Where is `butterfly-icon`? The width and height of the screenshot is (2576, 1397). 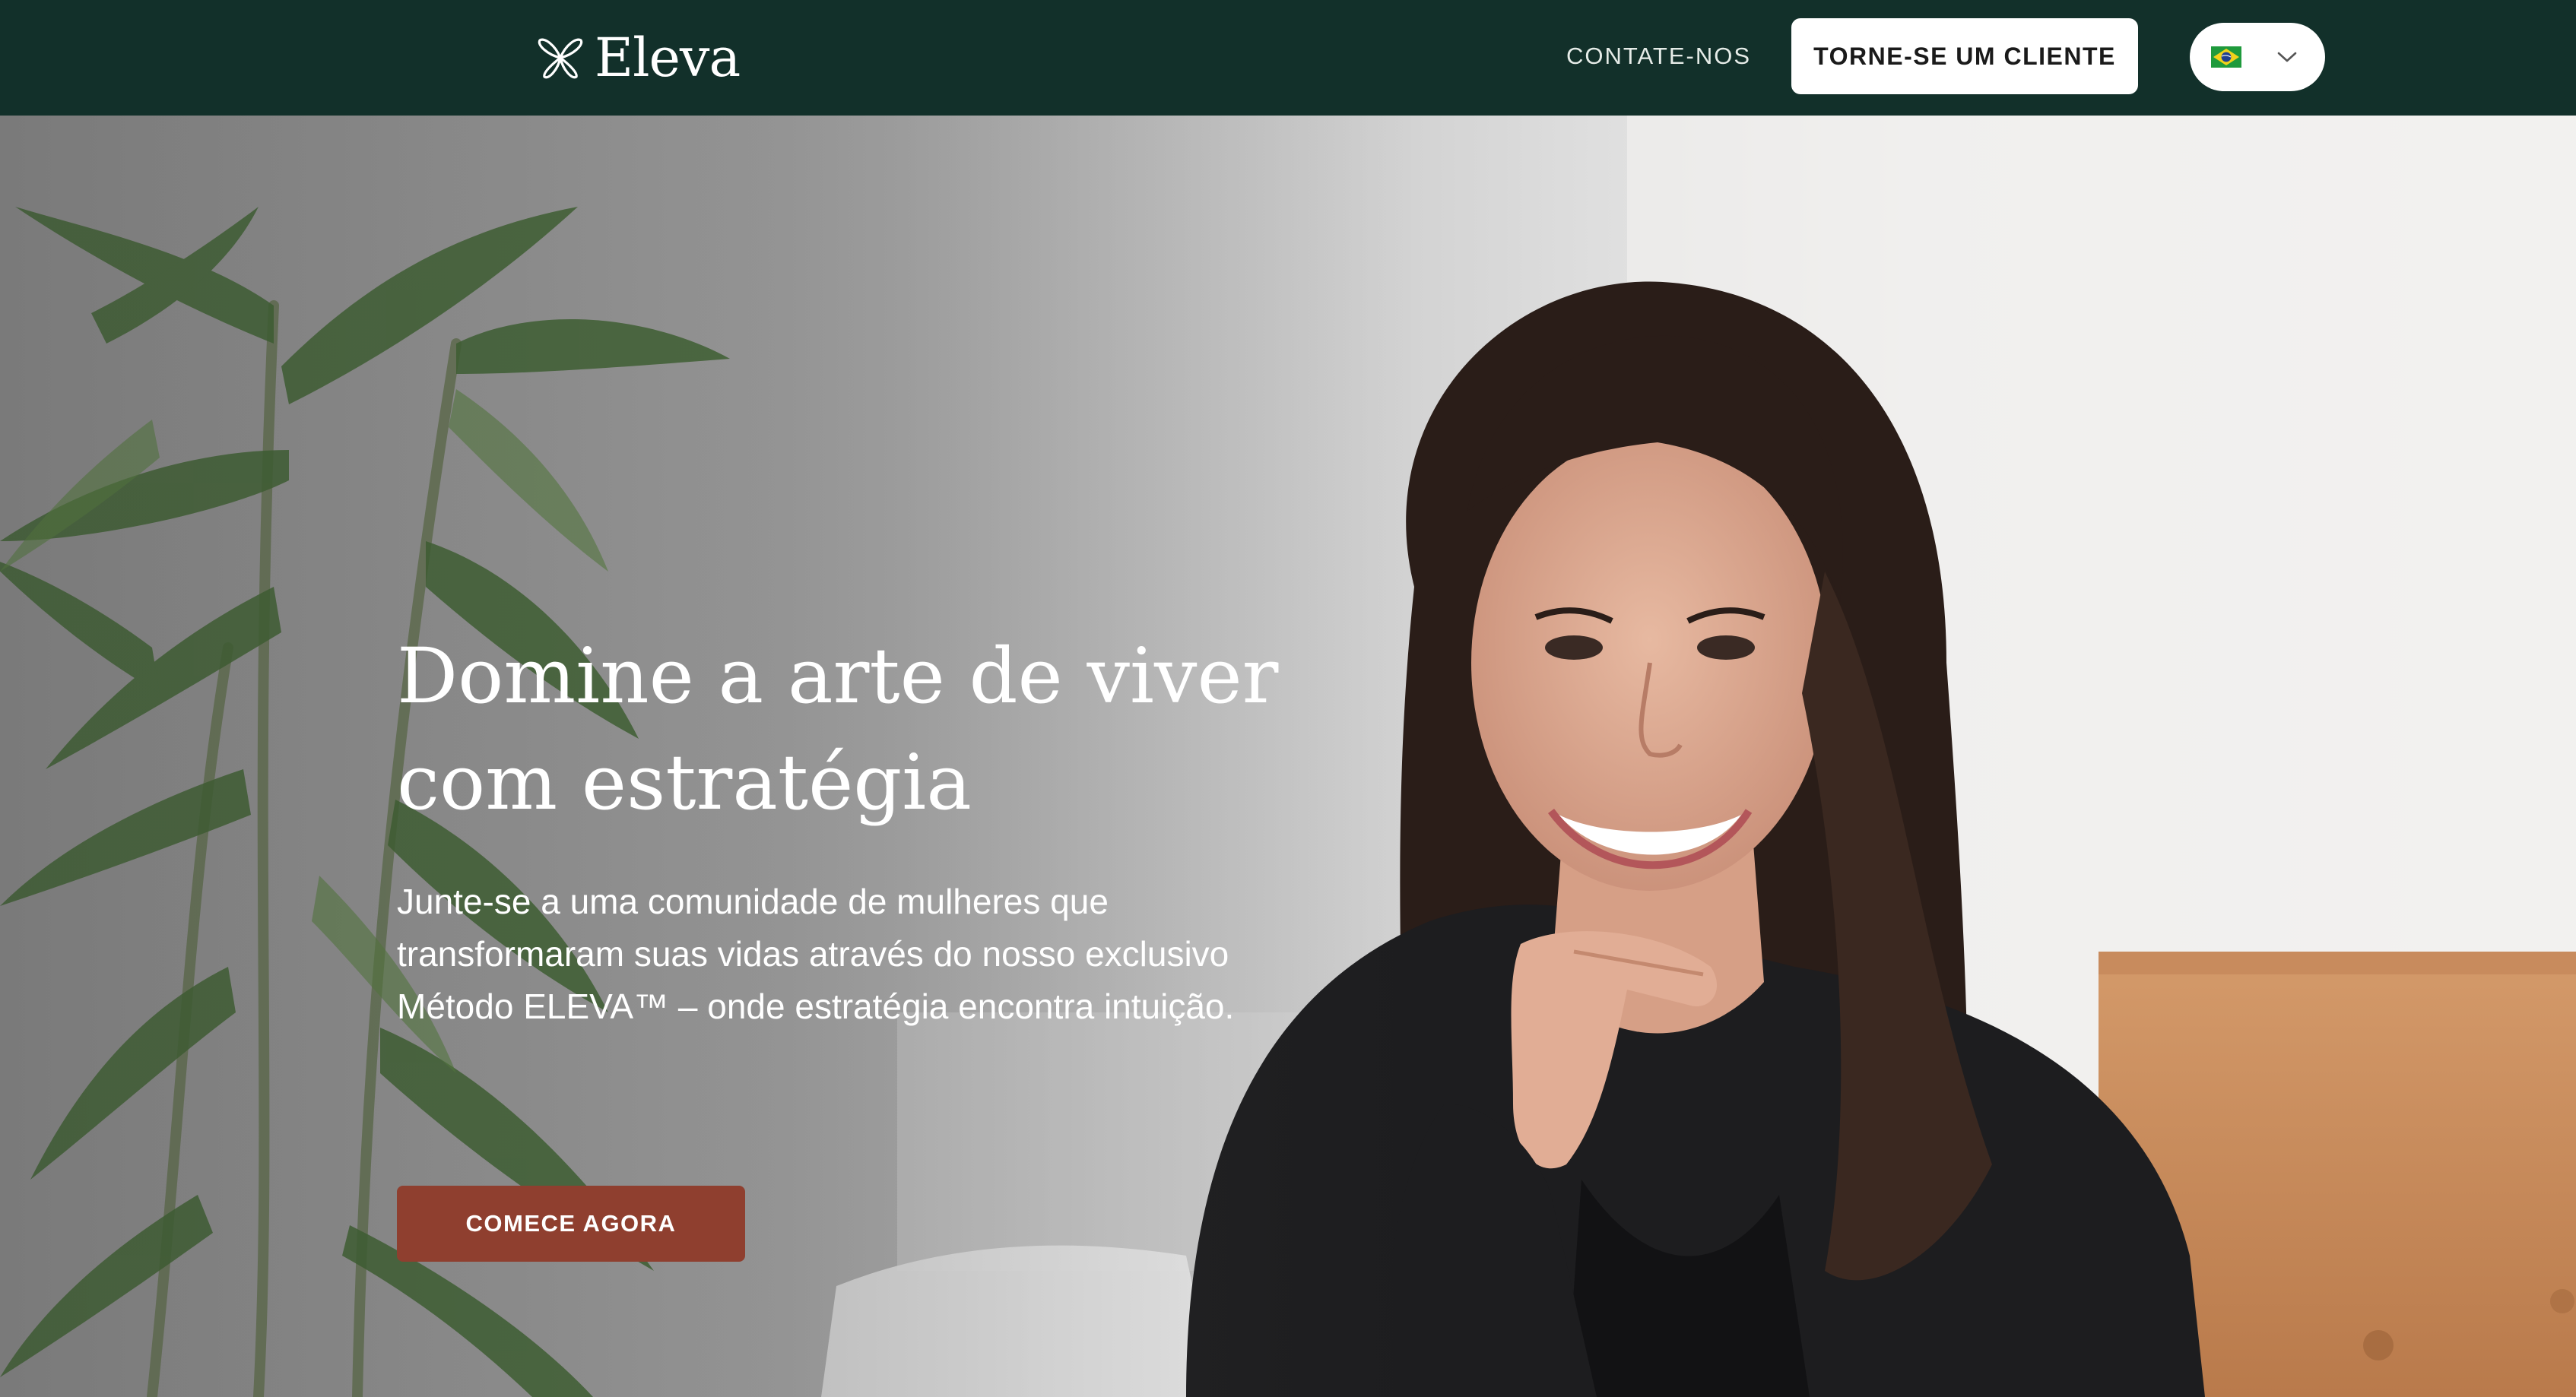 butterfly-icon is located at coordinates (560, 58).